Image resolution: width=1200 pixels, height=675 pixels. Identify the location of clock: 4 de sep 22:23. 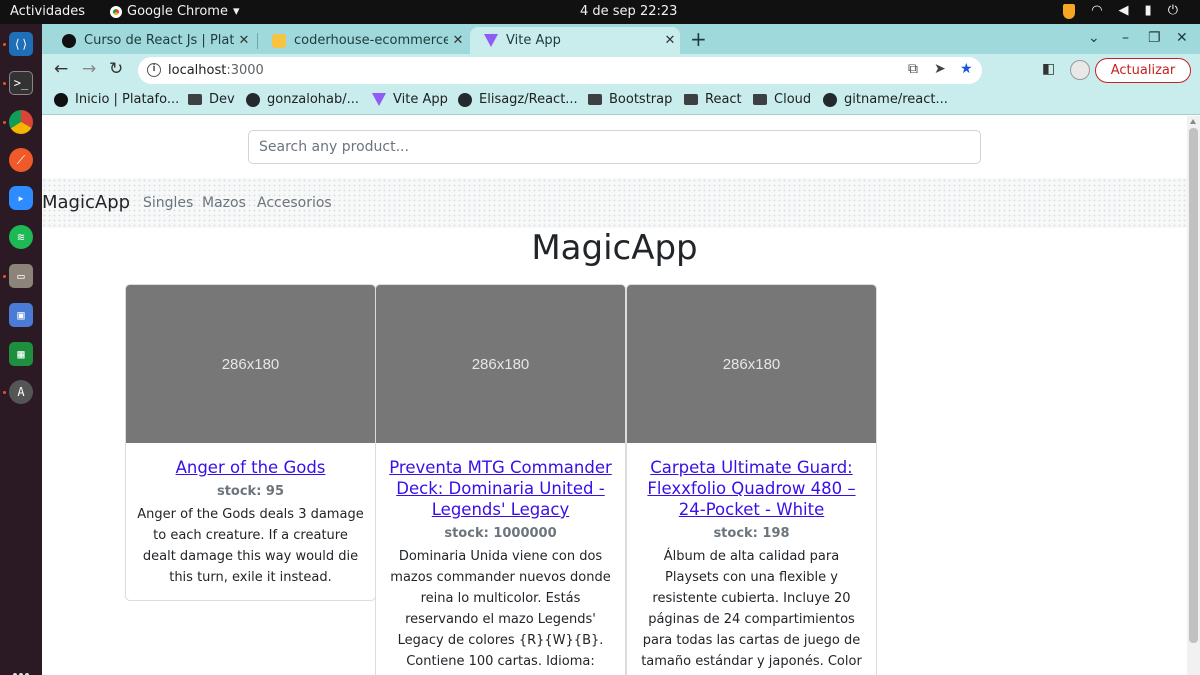
(628, 11).